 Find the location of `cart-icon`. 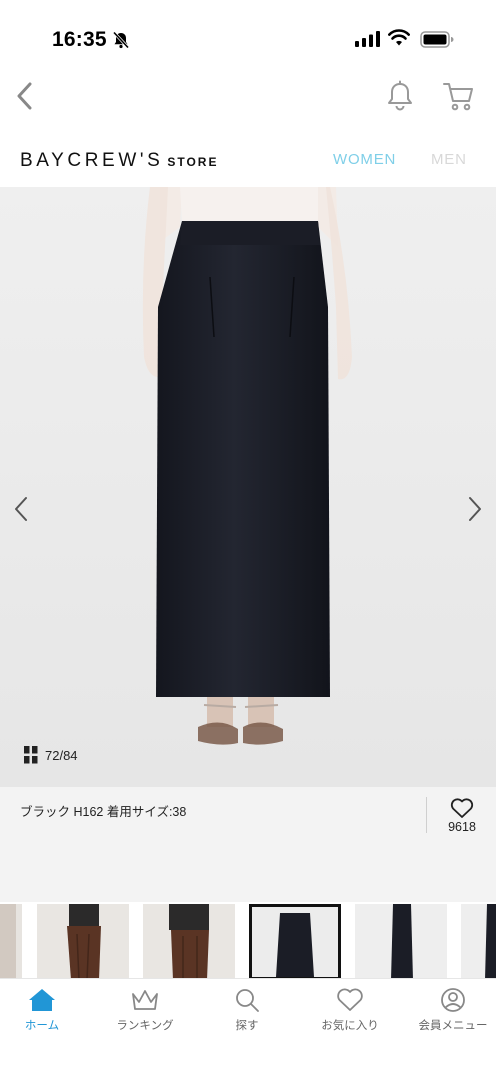

cart-icon is located at coordinates (458, 97).